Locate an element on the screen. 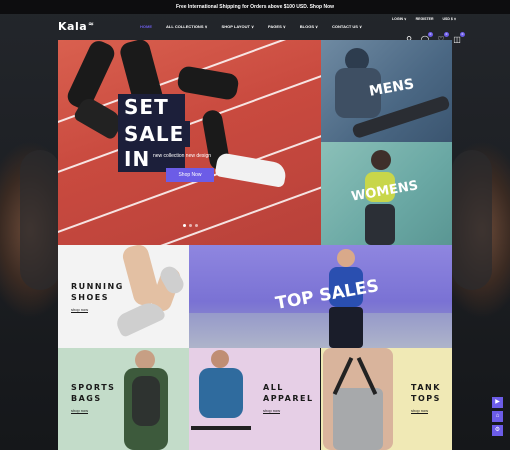  sports-shop-now-link: shop now is located at coordinates (80, 411).